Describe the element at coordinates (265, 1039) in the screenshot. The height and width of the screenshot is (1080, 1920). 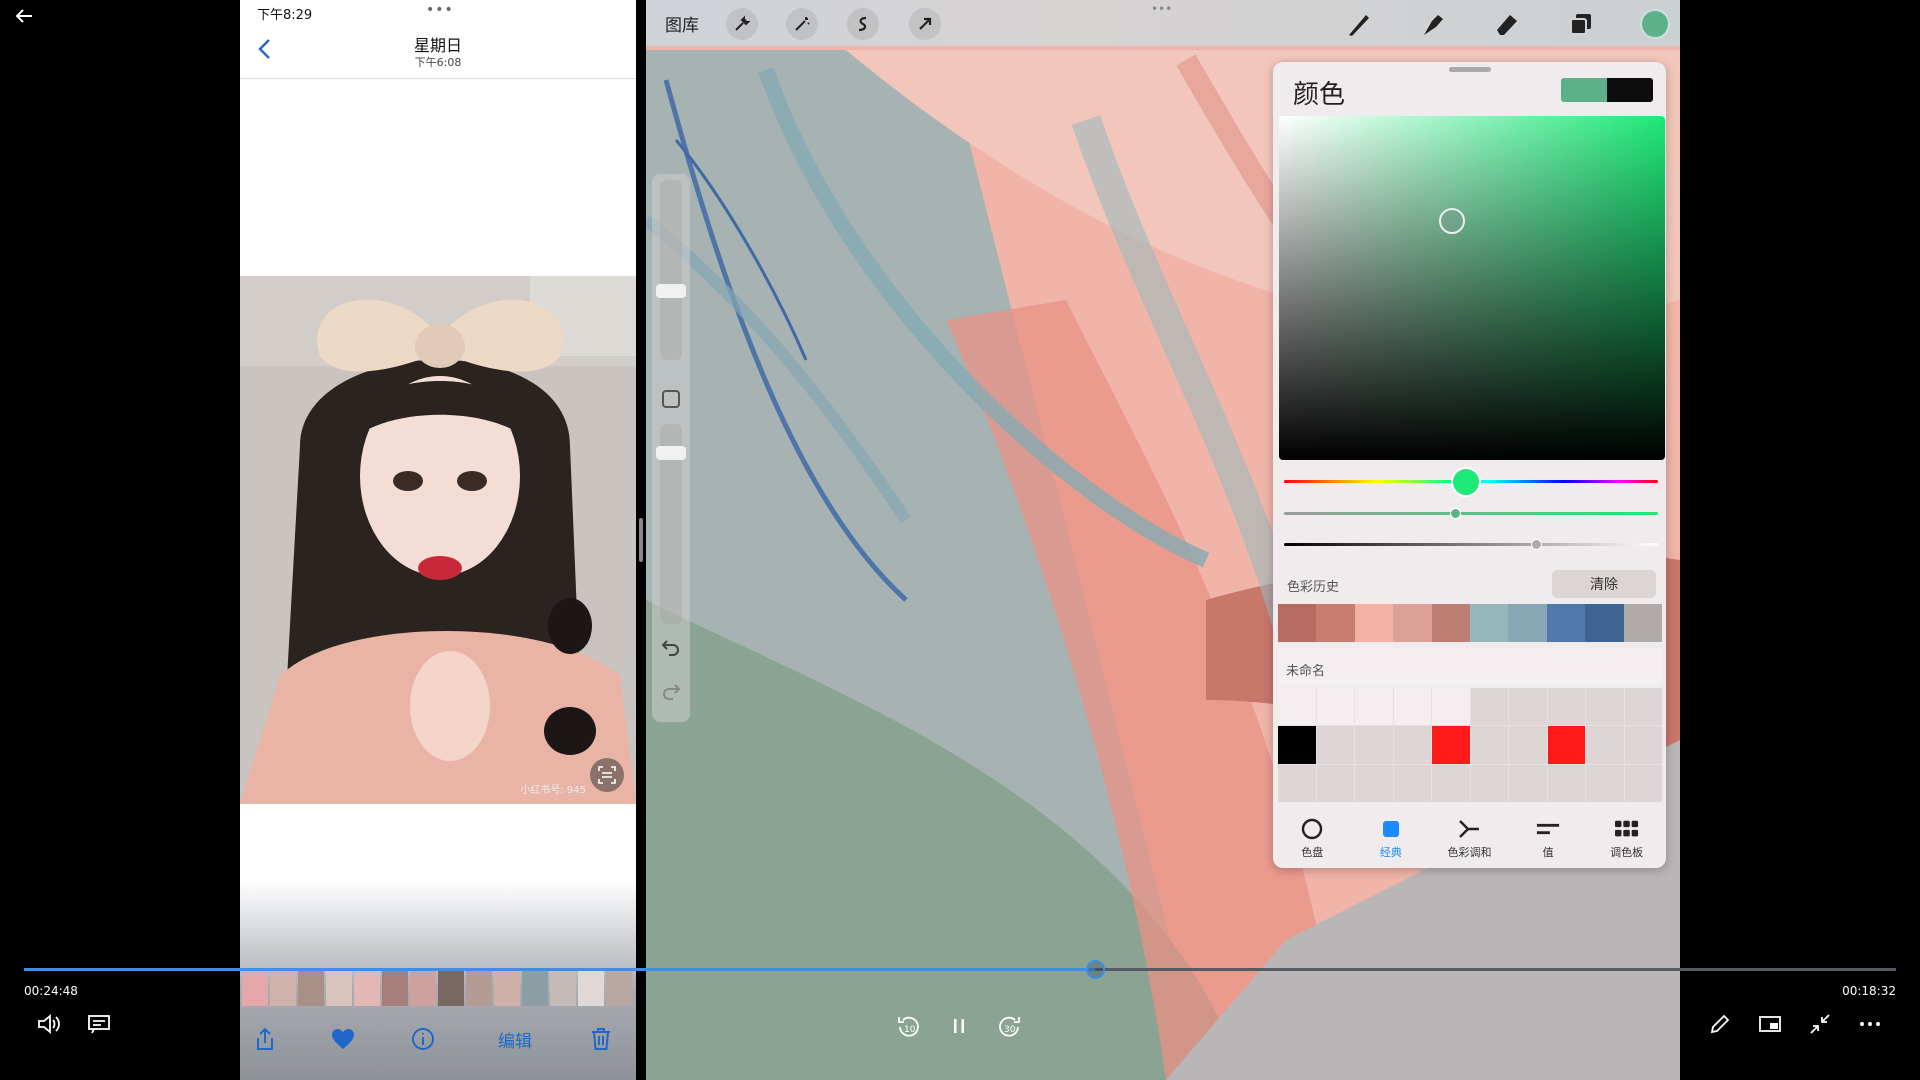
I see `share-icon` at that location.